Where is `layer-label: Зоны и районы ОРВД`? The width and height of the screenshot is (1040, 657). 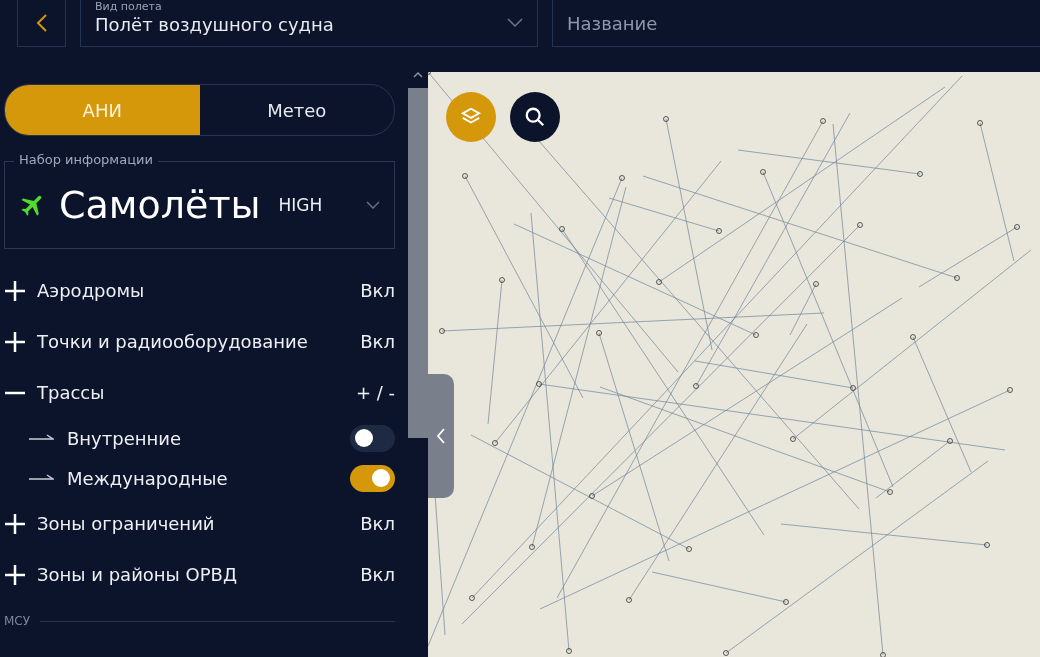 layer-label: Зоны и районы ОРВД is located at coordinates (137, 574).